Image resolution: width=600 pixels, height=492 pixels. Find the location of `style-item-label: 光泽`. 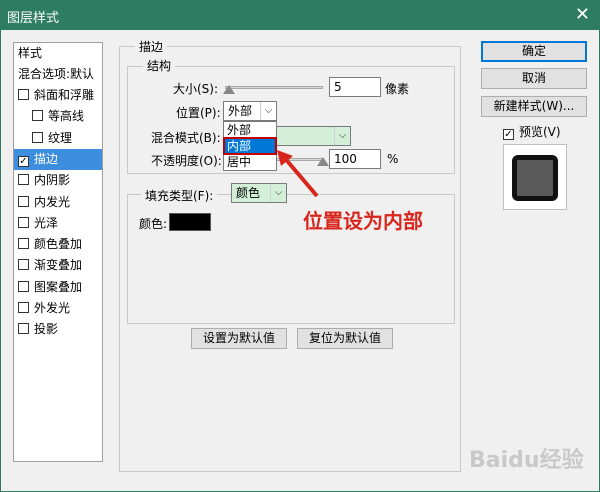

style-item-label: 光泽 is located at coordinates (46, 222).